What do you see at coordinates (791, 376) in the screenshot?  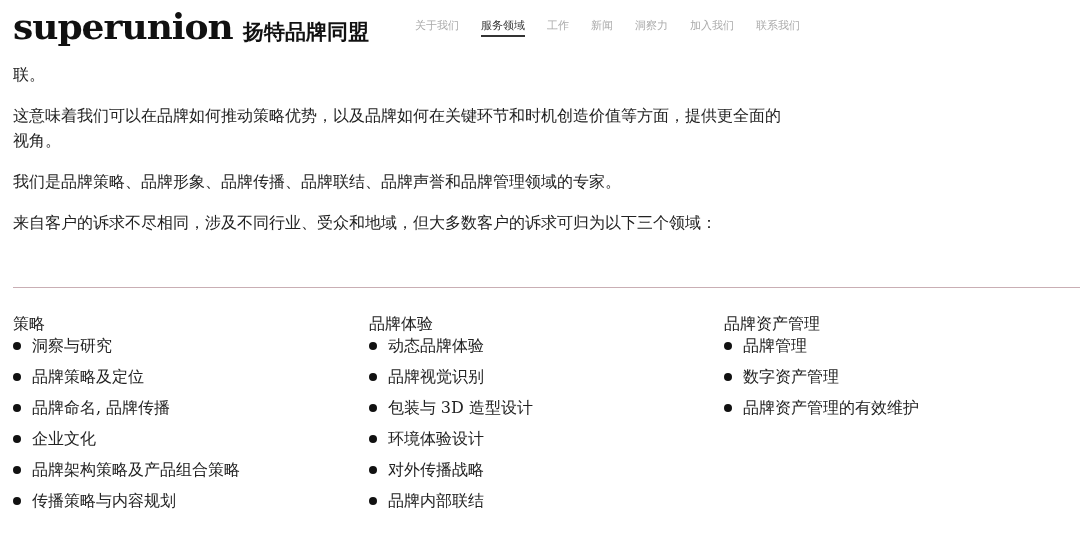 I see `list-item: 数字资产管理` at bounding box center [791, 376].